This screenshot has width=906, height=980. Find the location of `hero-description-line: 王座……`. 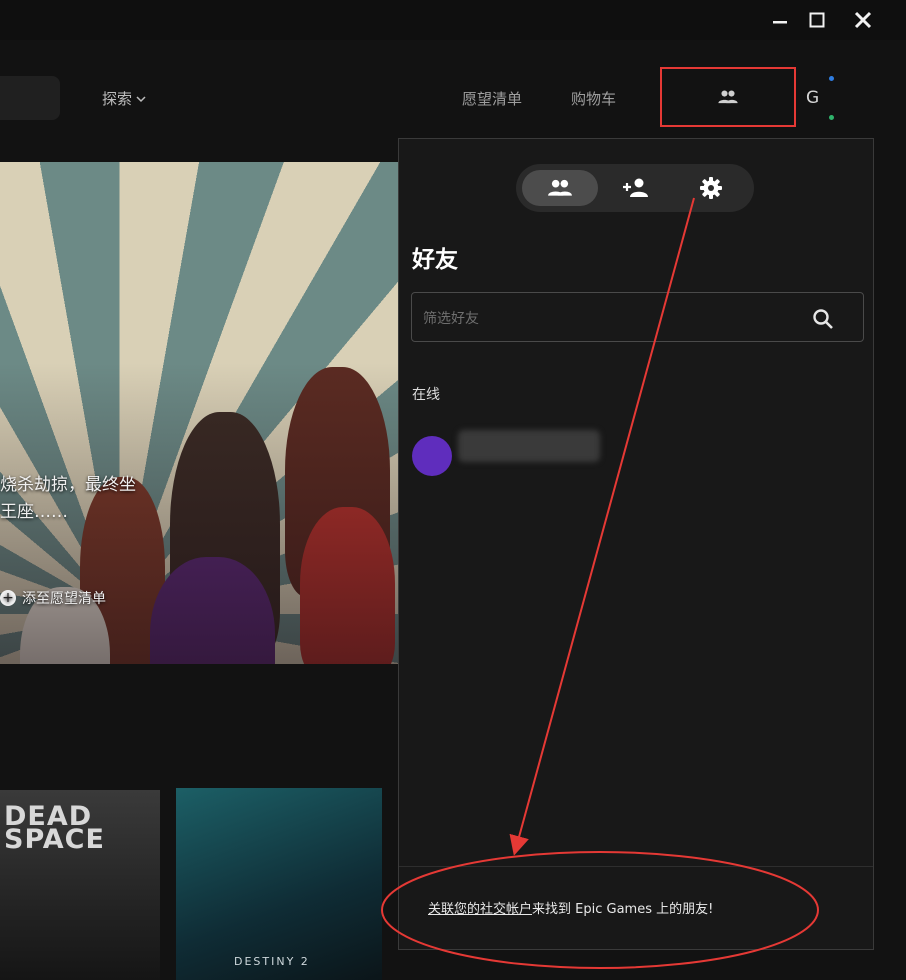

hero-description-line: 王座…… is located at coordinates (34, 512).